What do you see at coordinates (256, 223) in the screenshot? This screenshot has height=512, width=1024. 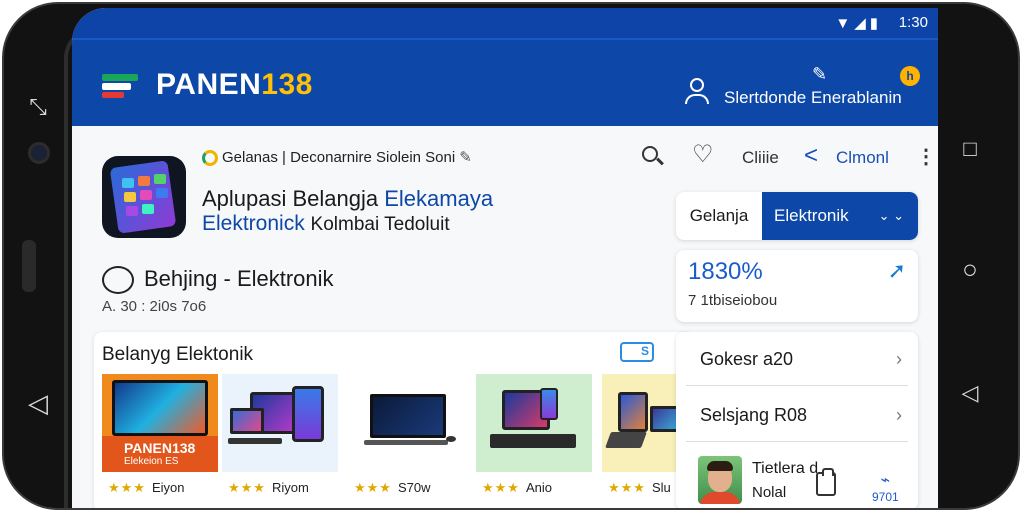 I see `subtitle-part: Elektronick` at bounding box center [256, 223].